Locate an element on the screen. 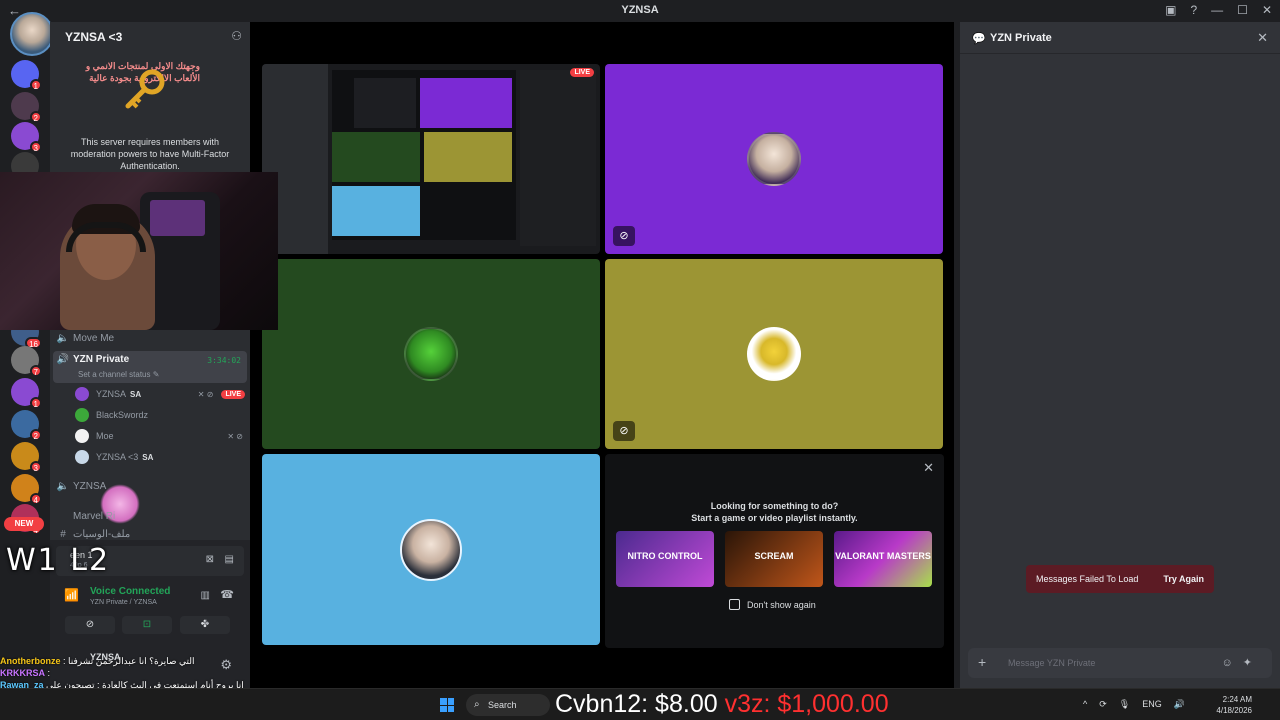  voice-member: Moe ✕ ⊘ is located at coordinates (160, 436).